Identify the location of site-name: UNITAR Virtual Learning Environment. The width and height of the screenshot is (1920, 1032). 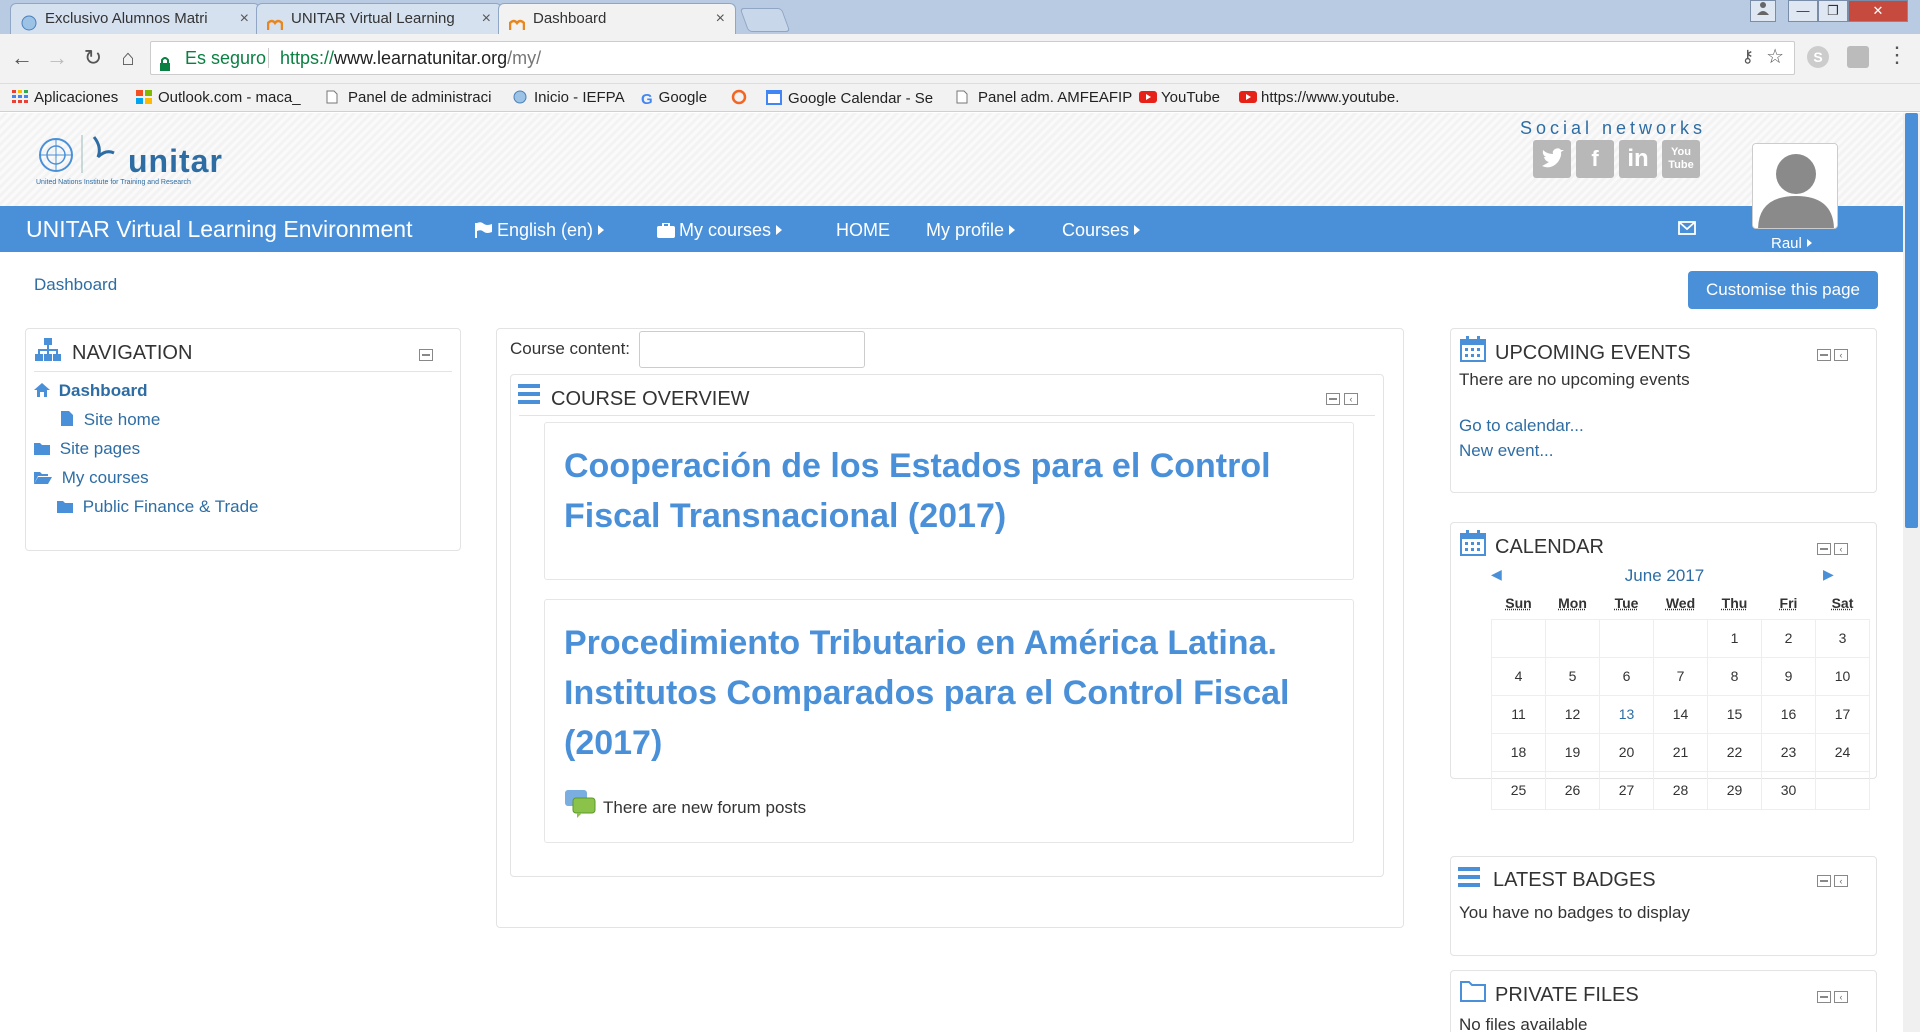
(219, 229).